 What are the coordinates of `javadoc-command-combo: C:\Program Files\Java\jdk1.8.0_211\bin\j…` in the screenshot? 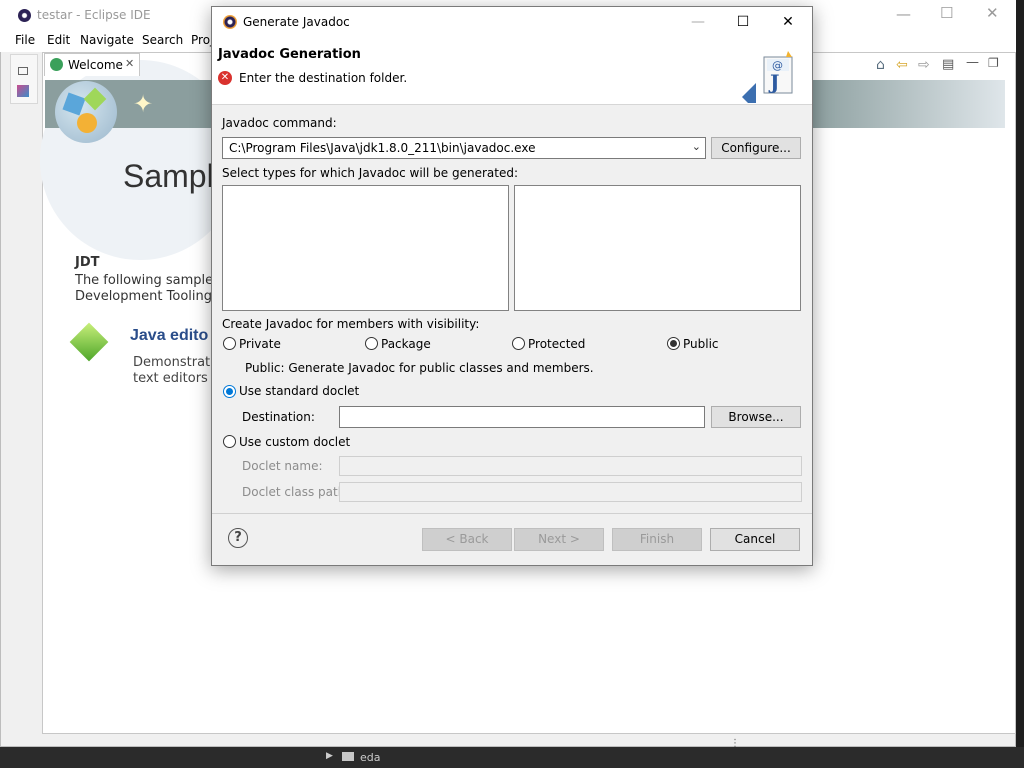 It's located at (464, 148).